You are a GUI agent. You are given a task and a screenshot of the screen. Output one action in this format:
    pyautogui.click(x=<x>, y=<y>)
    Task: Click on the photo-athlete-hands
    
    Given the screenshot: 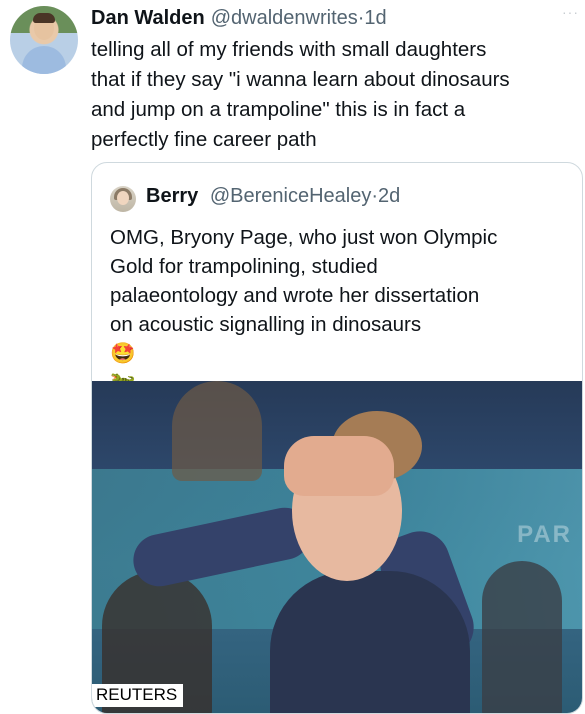 What is the action you would take?
    pyautogui.click(x=339, y=466)
    